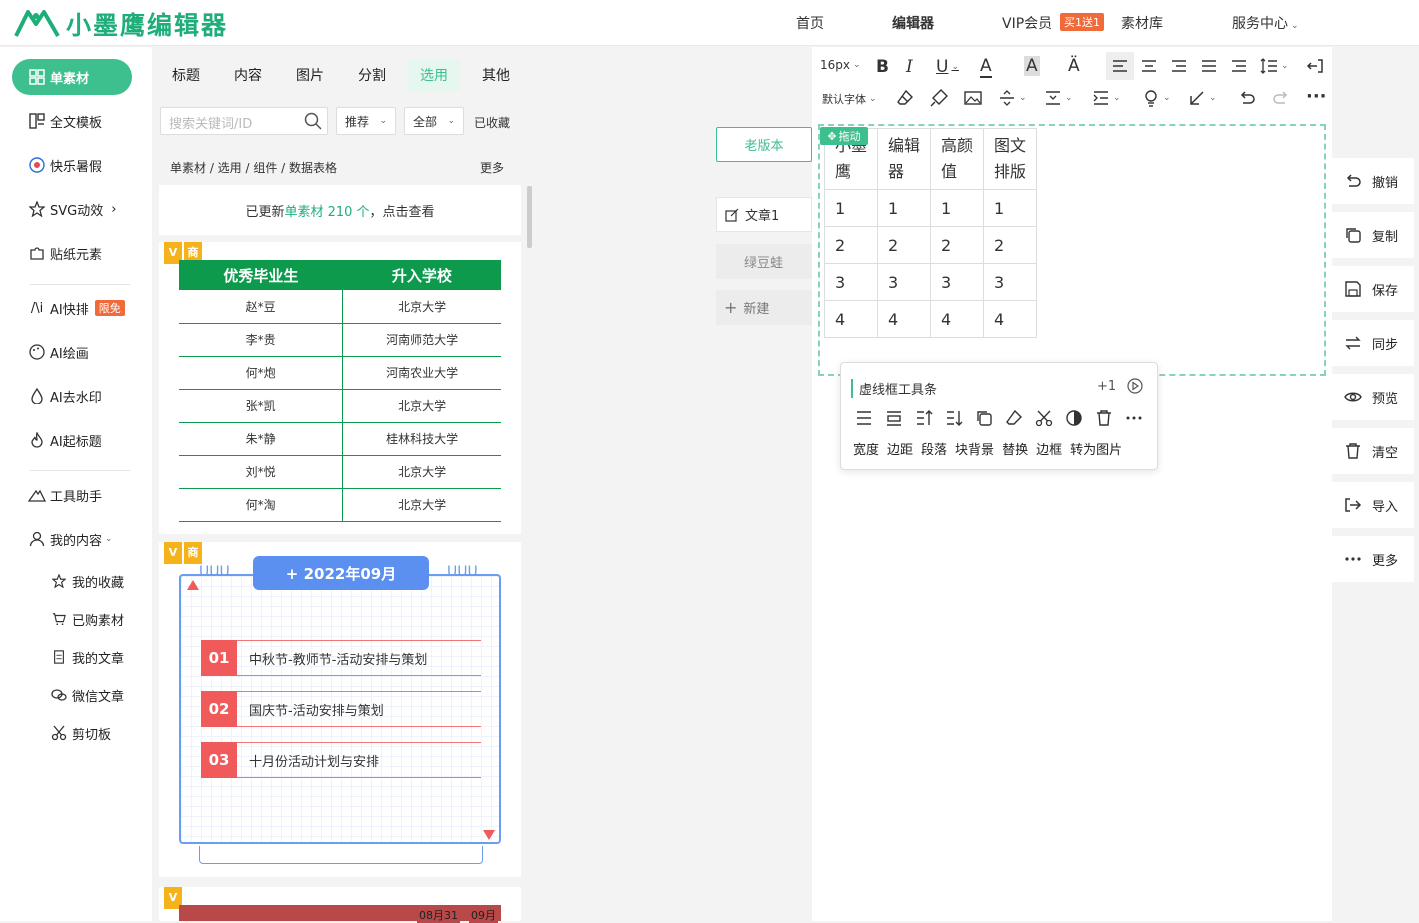 The width and height of the screenshot is (1419, 923). Describe the element at coordinates (1106, 98) in the screenshot. I see `indent-both-icon: ⌄` at that location.